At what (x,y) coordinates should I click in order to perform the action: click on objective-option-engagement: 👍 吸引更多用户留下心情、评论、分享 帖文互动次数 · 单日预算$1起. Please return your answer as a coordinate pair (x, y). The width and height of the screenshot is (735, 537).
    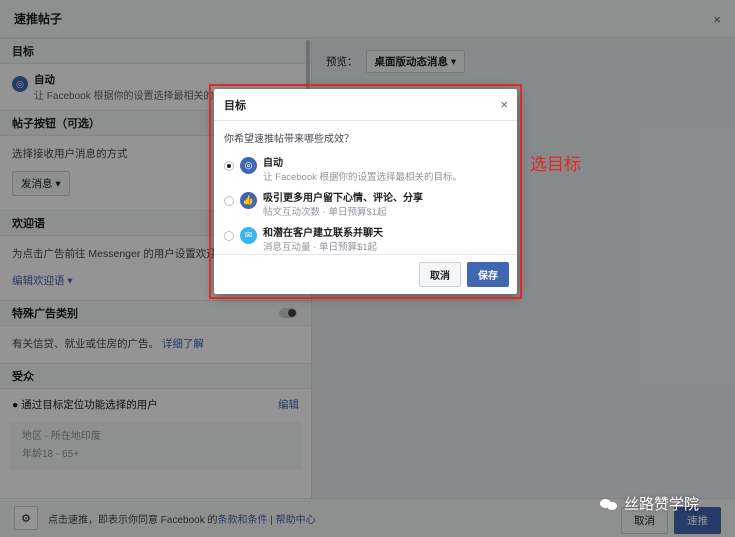
    Looking at the image, I should click on (365, 203).